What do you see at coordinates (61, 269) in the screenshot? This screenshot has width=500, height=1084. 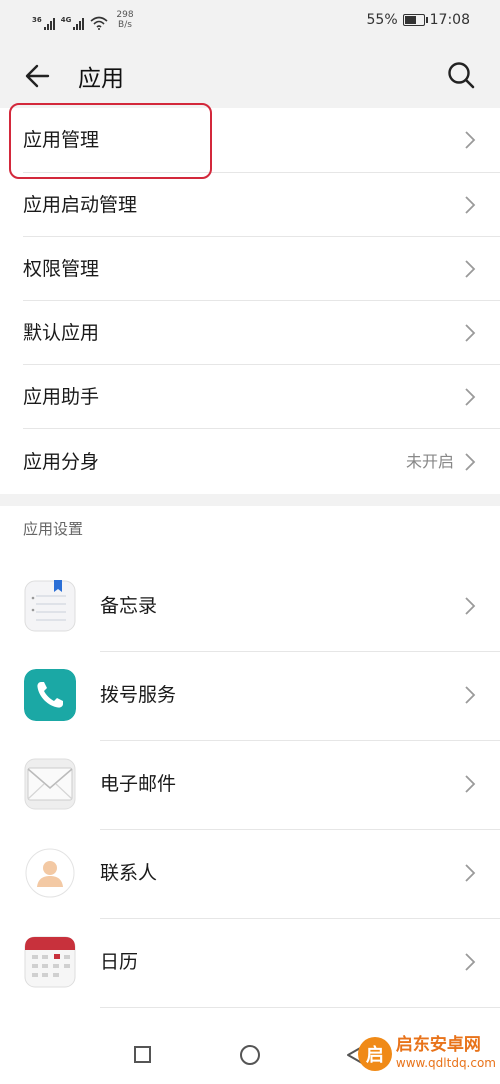 I see `menu-item-label: 权限管理` at bounding box center [61, 269].